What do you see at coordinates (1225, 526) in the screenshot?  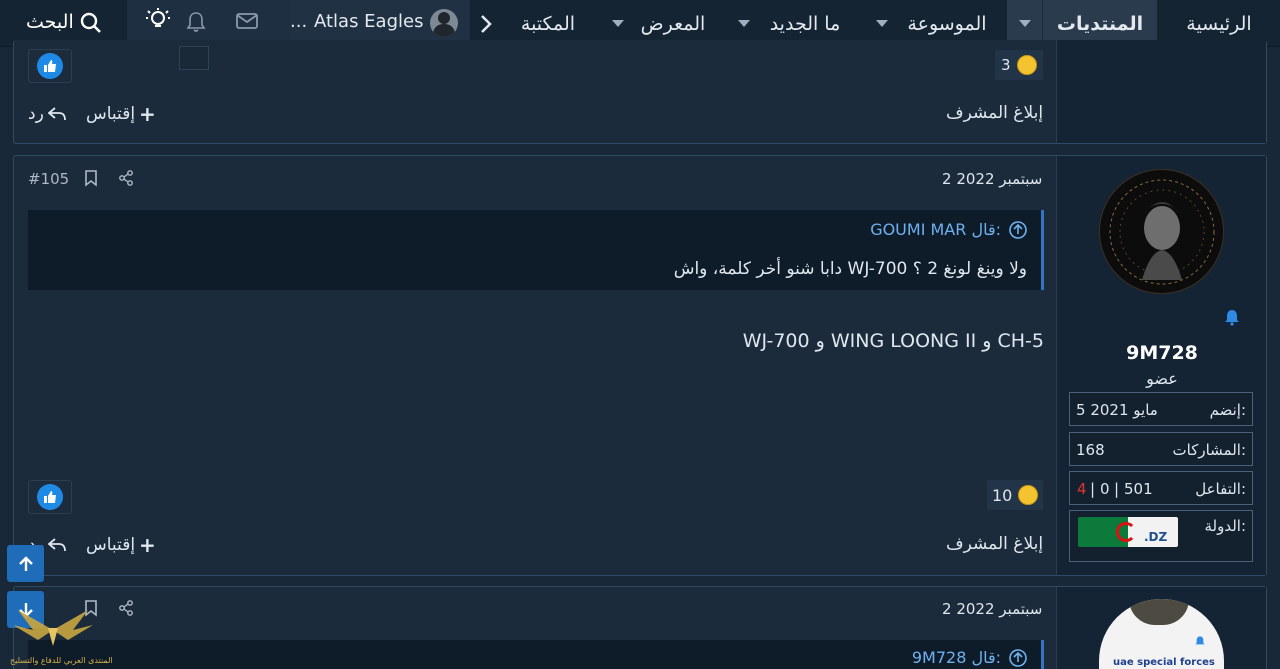 I see `stat-label: الدولة:` at bounding box center [1225, 526].